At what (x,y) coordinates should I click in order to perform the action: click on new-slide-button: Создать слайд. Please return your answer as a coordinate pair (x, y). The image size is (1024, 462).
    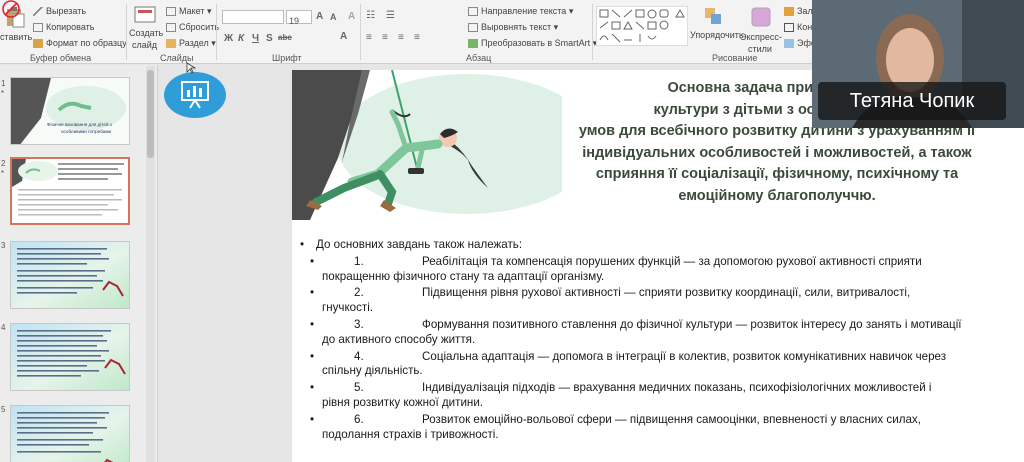
    Looking at the image, I should click on (145, 27).